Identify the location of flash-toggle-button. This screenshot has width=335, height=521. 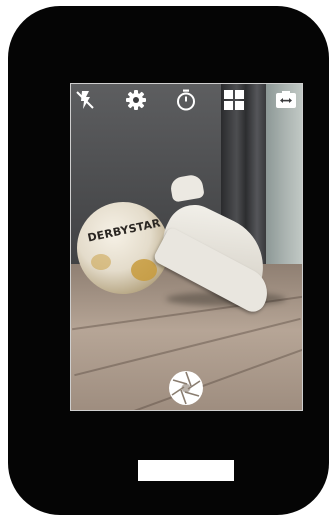
(85, 100).